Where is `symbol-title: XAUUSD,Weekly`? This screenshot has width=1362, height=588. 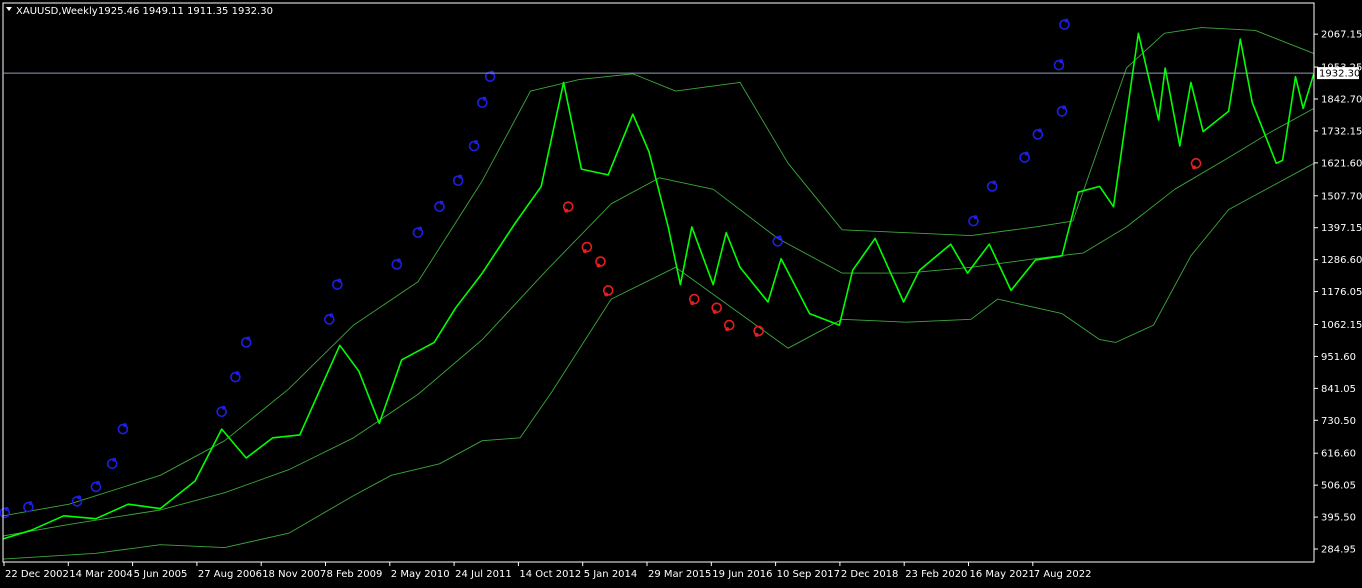
symbol-title: XAUUSD,Weekly is located at coordinates (57, 11).